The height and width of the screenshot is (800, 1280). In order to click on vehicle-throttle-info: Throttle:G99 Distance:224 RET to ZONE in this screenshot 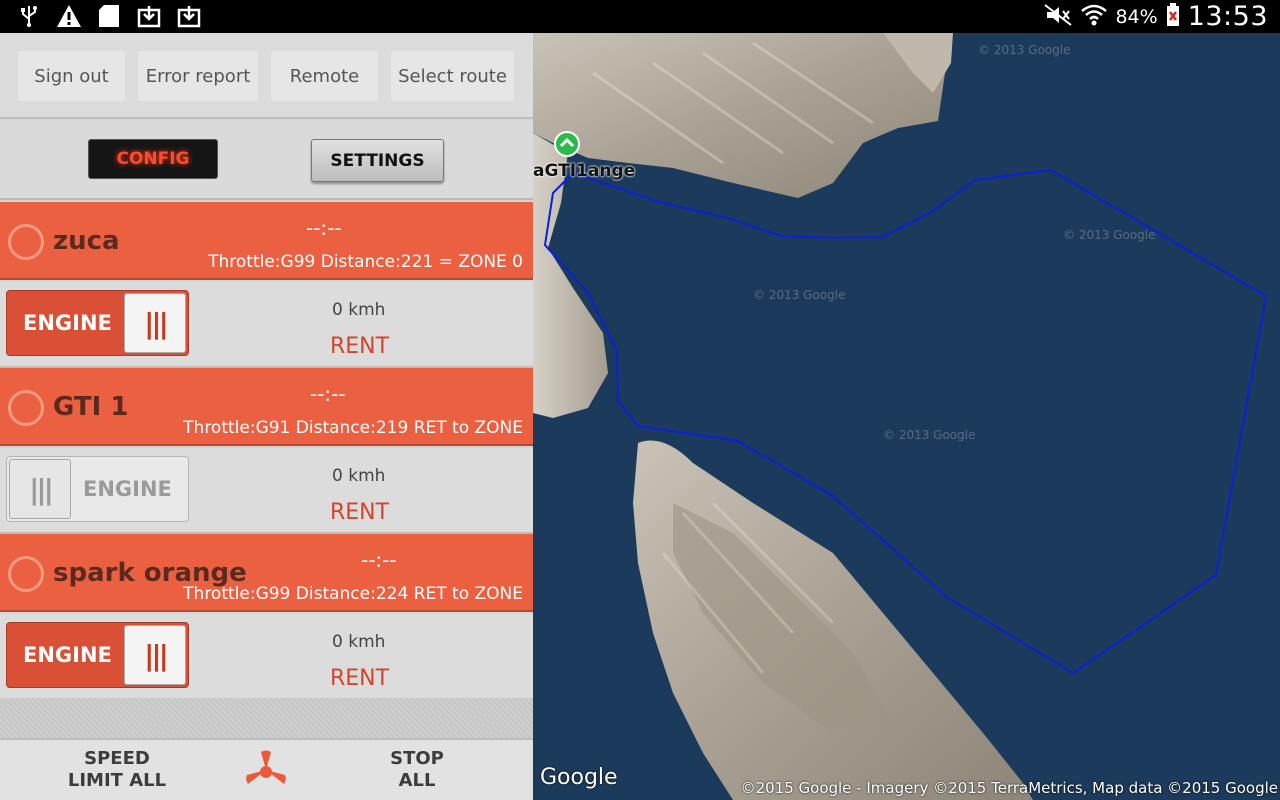, I will do `click(353, 594)`.